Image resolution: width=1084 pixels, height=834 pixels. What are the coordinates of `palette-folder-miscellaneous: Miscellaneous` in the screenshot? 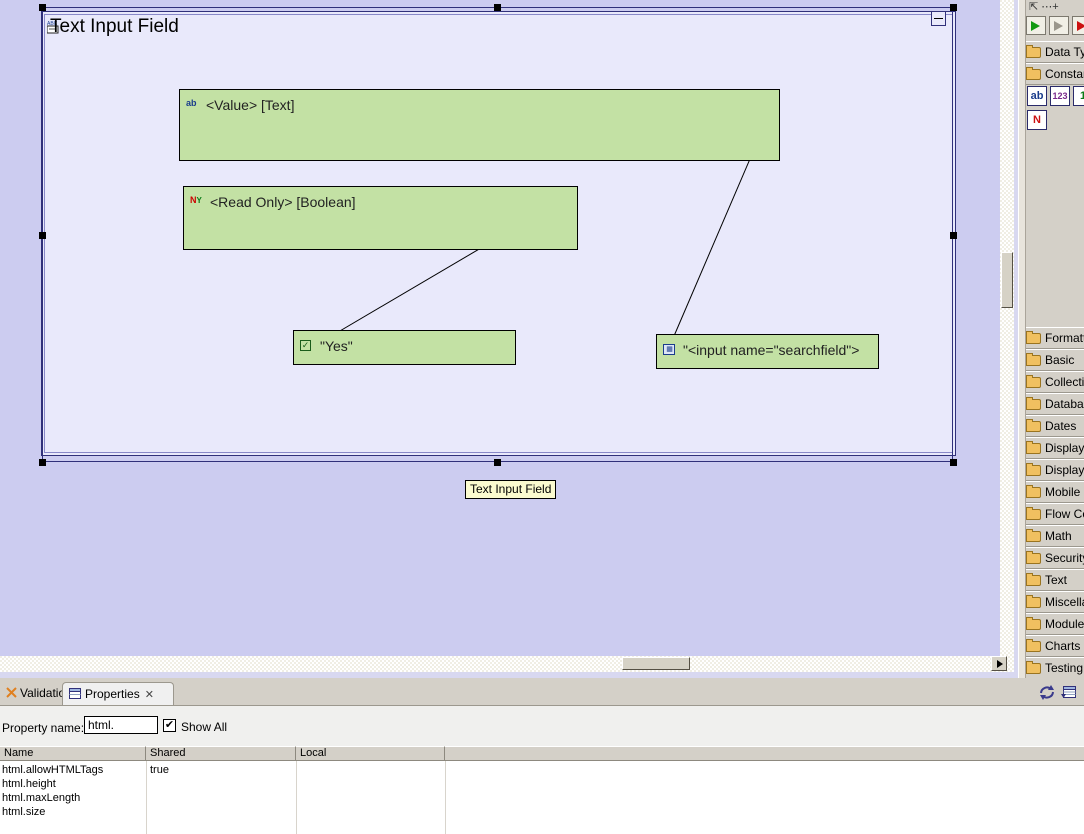 It's located at (1055, 602).